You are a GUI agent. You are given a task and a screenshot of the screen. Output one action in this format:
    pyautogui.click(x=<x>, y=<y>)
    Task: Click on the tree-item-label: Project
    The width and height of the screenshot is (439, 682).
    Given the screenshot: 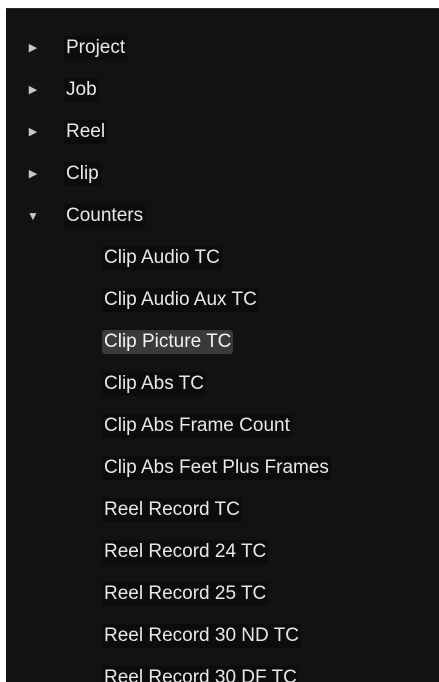 What is the action you would take?
    pyautogui.click(x=96, y=48)
    